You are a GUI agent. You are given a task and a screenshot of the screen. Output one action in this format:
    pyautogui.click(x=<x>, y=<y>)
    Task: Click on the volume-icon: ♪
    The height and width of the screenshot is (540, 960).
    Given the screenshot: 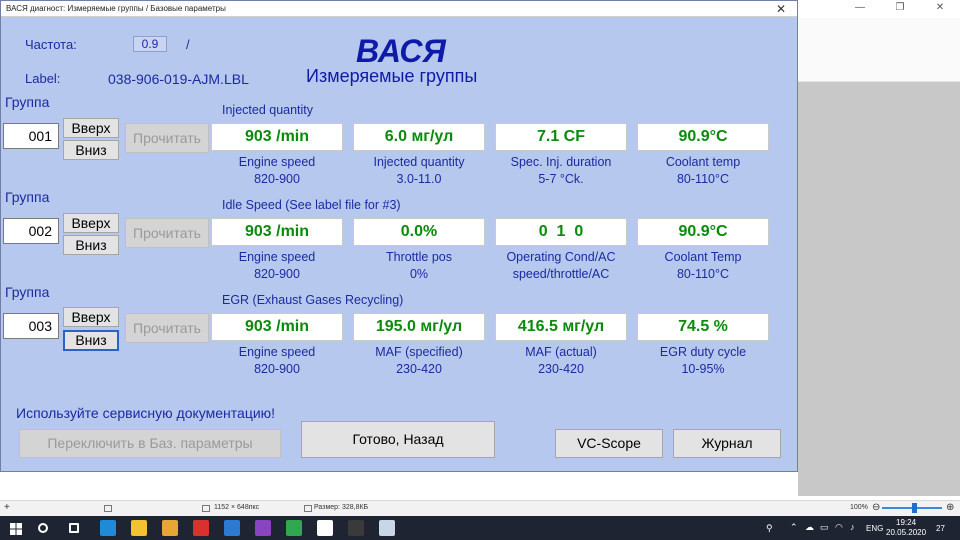 What is the action you would take?
    pyautogui.click(x=852, y=527)
    